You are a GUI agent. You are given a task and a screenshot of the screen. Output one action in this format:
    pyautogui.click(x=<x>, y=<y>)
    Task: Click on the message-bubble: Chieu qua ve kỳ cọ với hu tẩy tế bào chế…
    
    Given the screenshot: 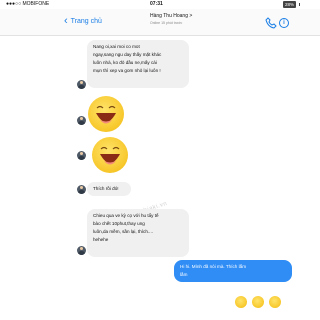 What is the action you would take?
    pyautogui.click(x=138, y=233)
    